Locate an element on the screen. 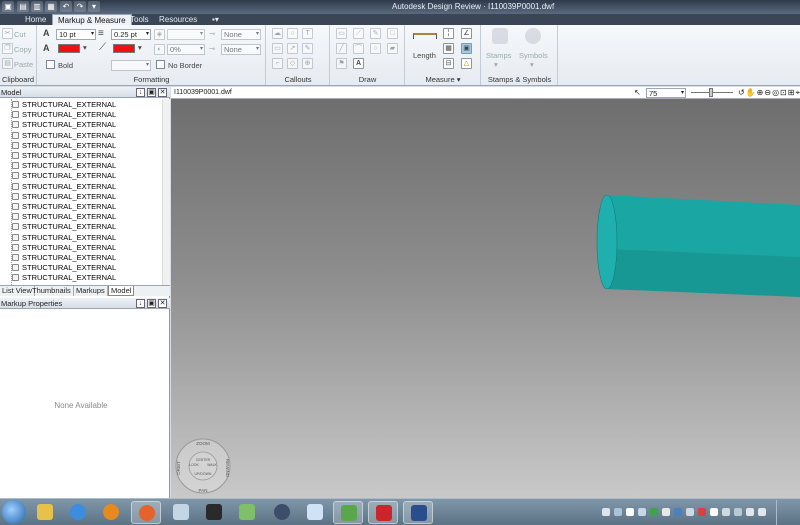 This screenshot has height=525, width=800. ribbon-options-icon: ▪▾ is located at coordinates (215, 19).